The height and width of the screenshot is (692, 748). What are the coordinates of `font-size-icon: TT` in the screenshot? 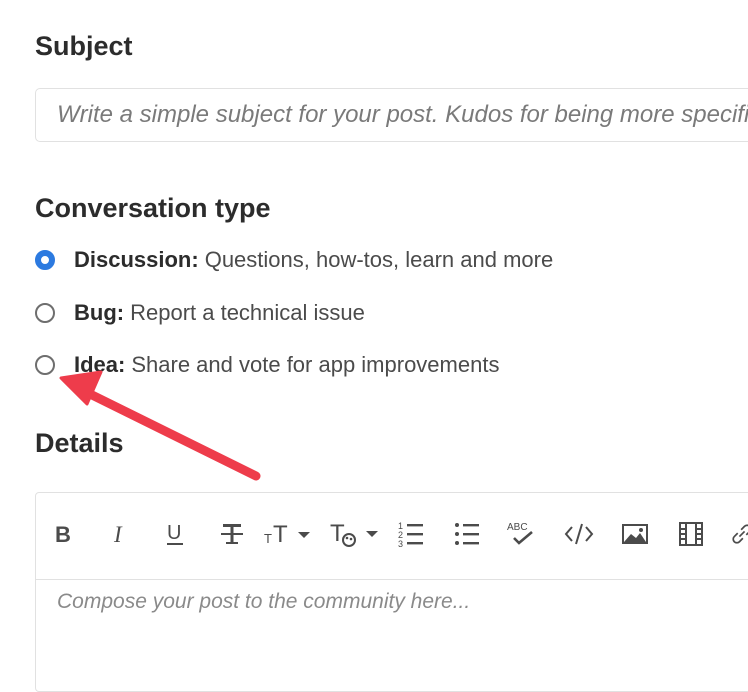 It's located at (289, 534).